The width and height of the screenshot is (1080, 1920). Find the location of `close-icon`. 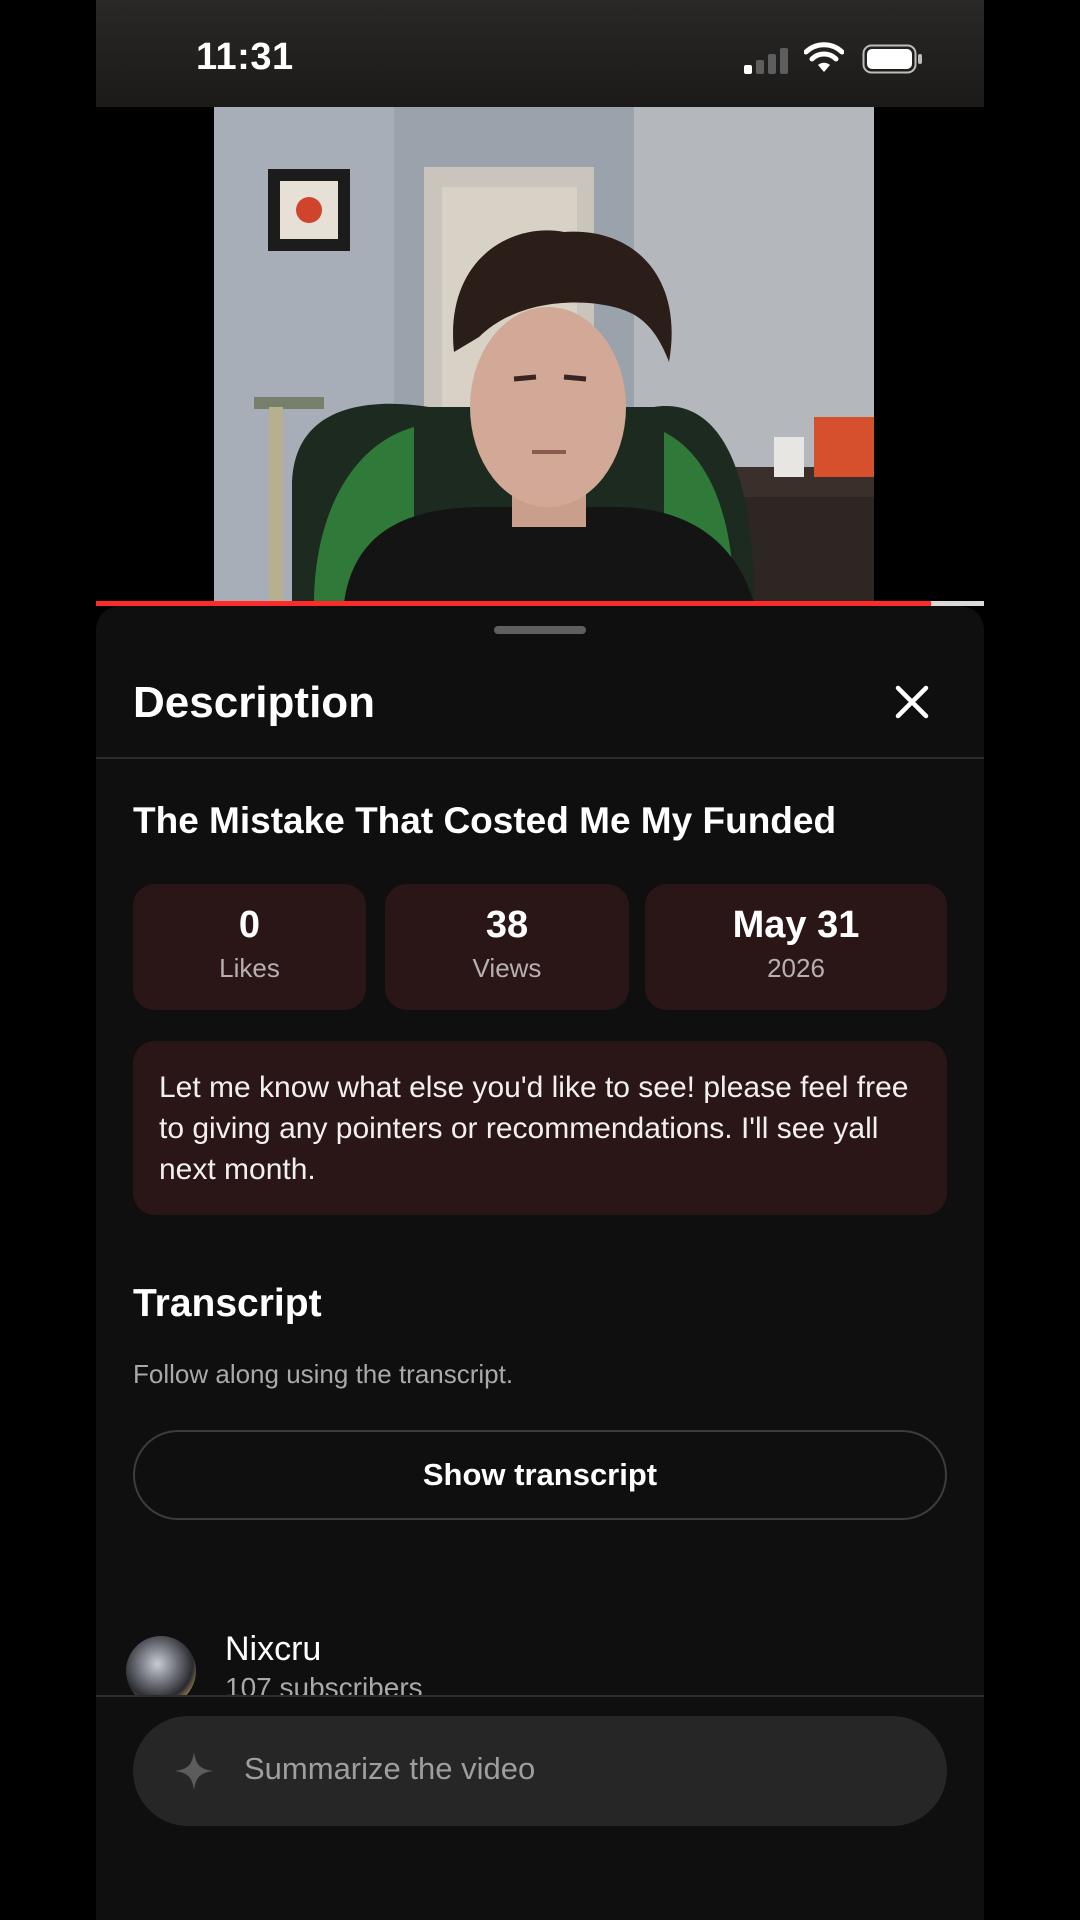

close-icon is located at coordinates (912, 702).